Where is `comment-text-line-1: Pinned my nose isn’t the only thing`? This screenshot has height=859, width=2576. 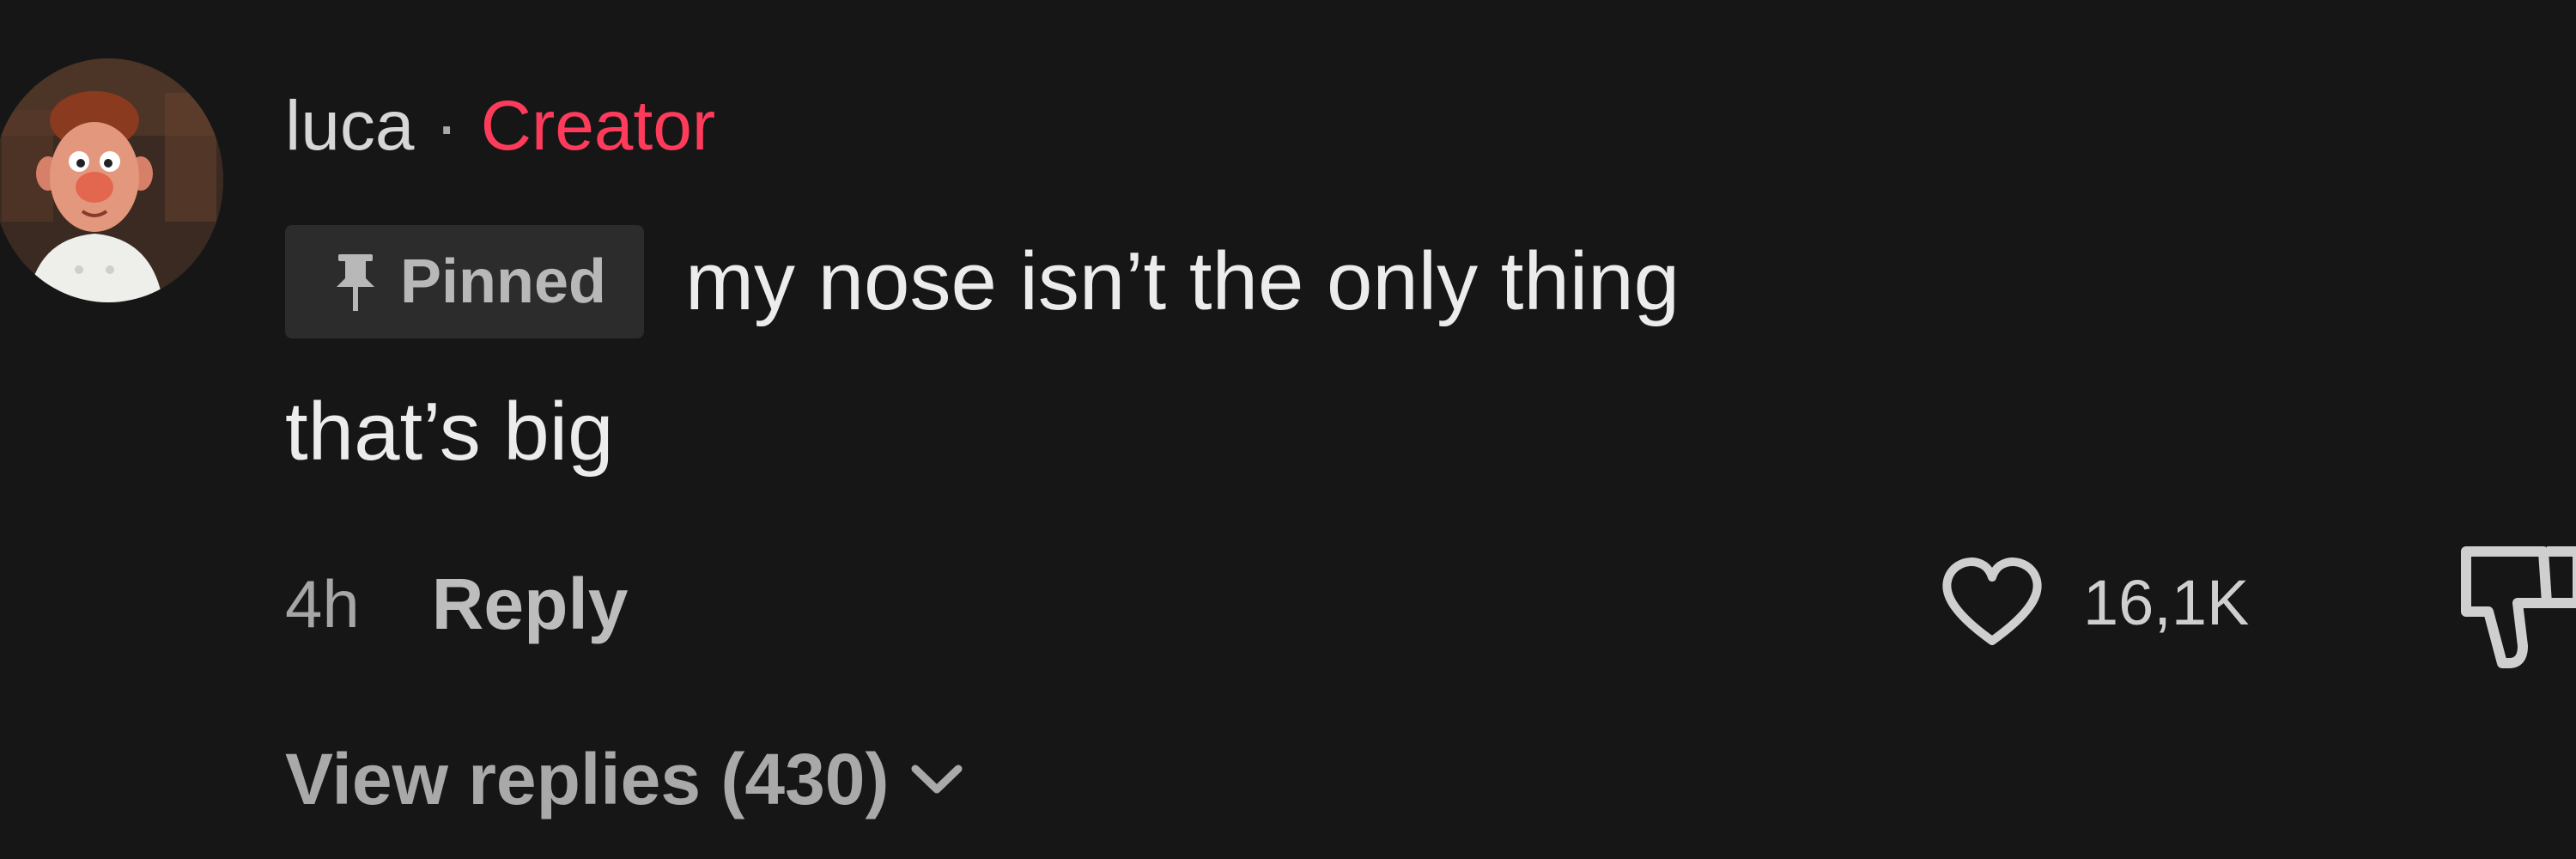
comment-text-line-1: Pinned my nose isn’t the only thing is located at coordinates (983, 281).